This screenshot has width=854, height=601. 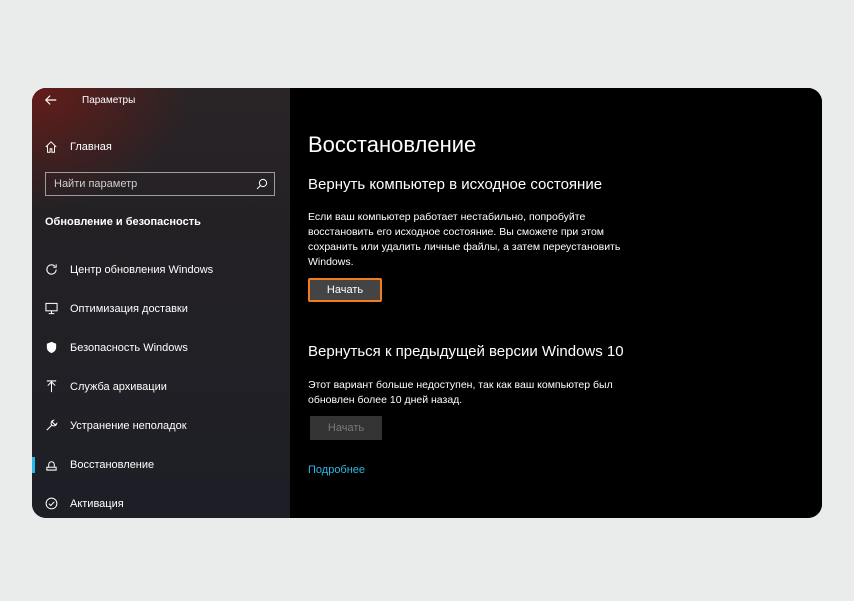 I want to click on recovery-icon, so click(x=51, y=466).